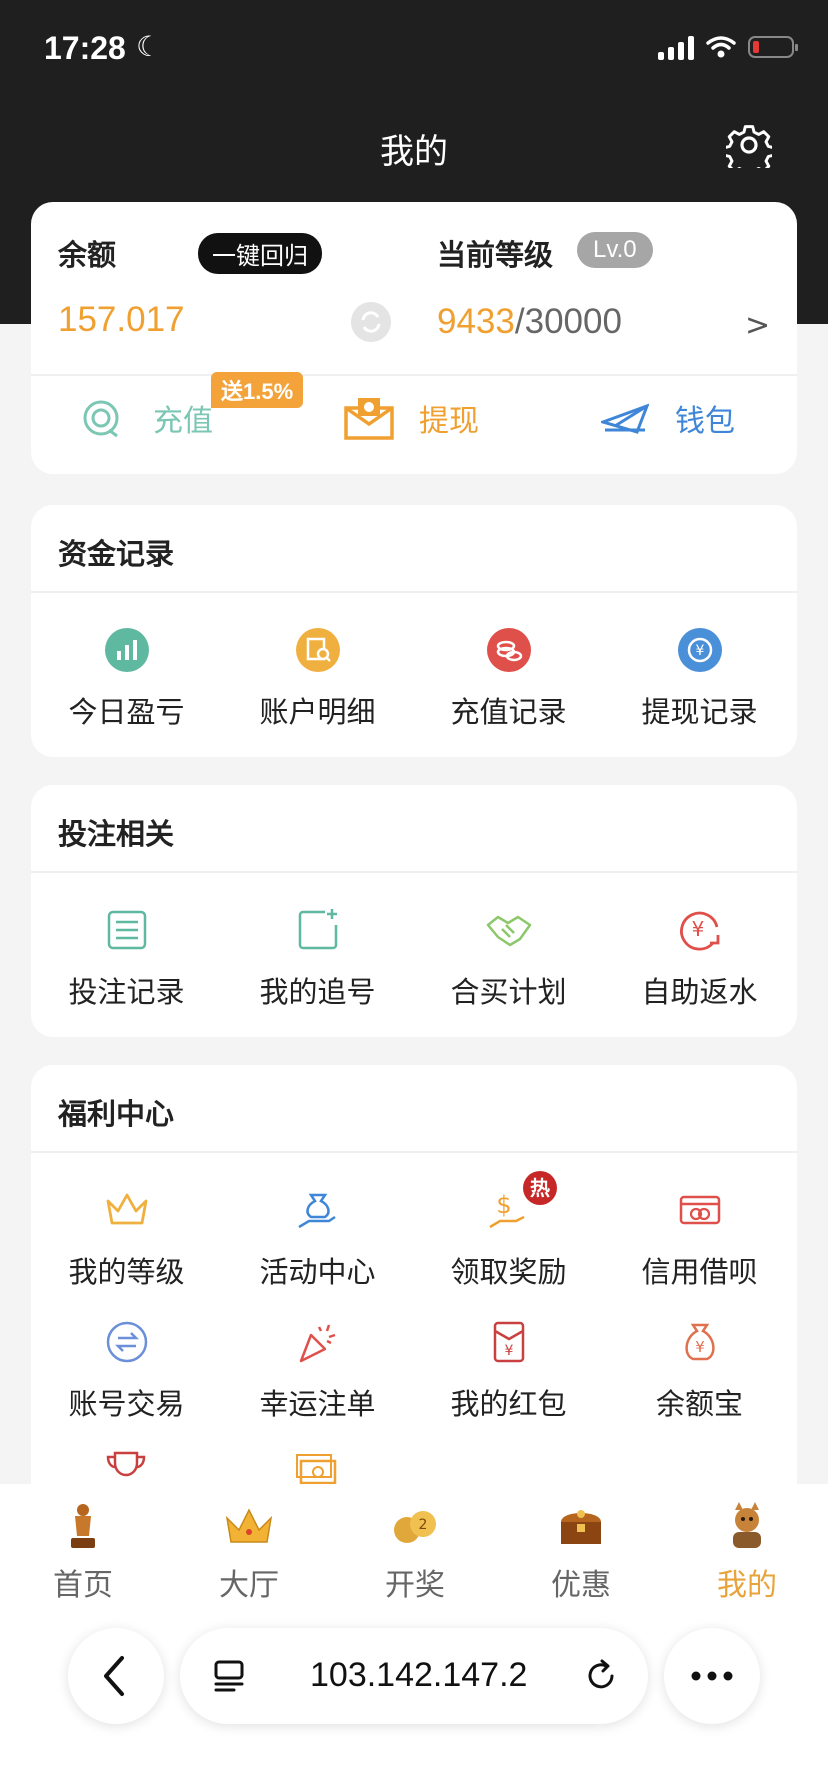  What do you see at coordinates (747, 1585) in the screenshot?
I see `tab-mine-label: 我的` at bounding box center [747, 1585].